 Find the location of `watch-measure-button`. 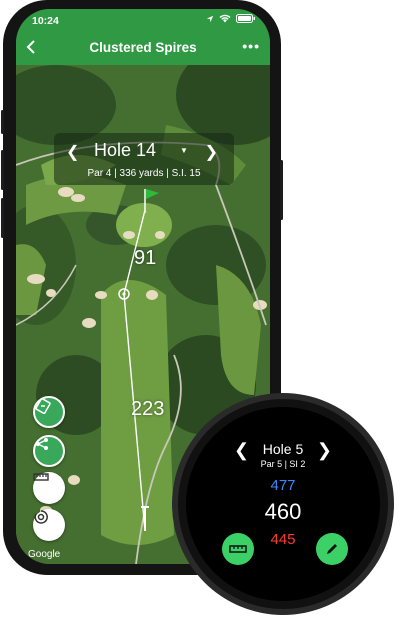

watch-measure-button is located at coordinates (238, 549).